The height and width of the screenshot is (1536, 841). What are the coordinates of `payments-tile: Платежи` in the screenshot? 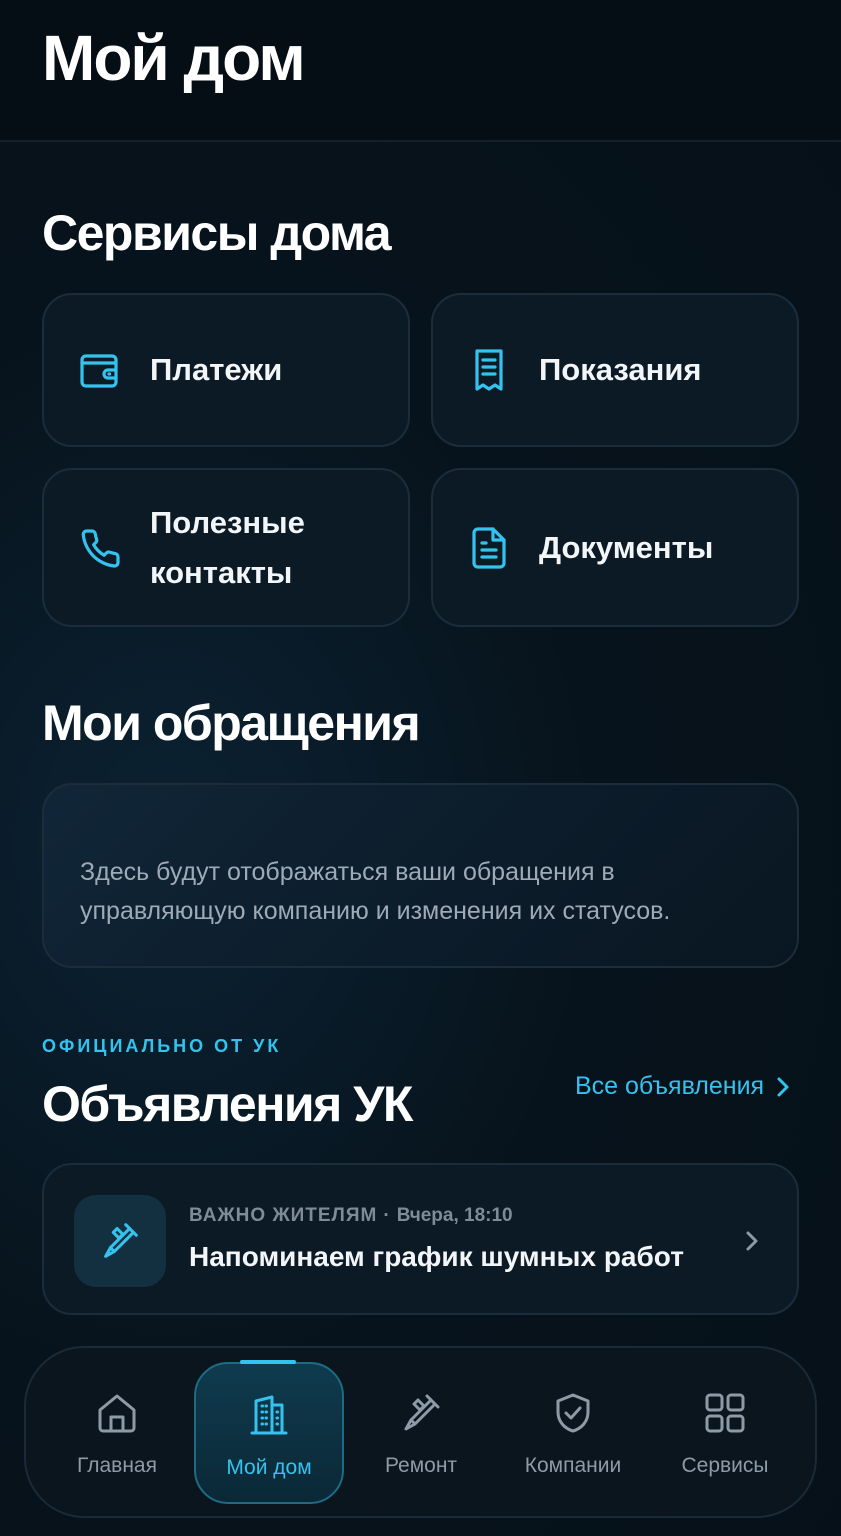 It's located at (226, 370).